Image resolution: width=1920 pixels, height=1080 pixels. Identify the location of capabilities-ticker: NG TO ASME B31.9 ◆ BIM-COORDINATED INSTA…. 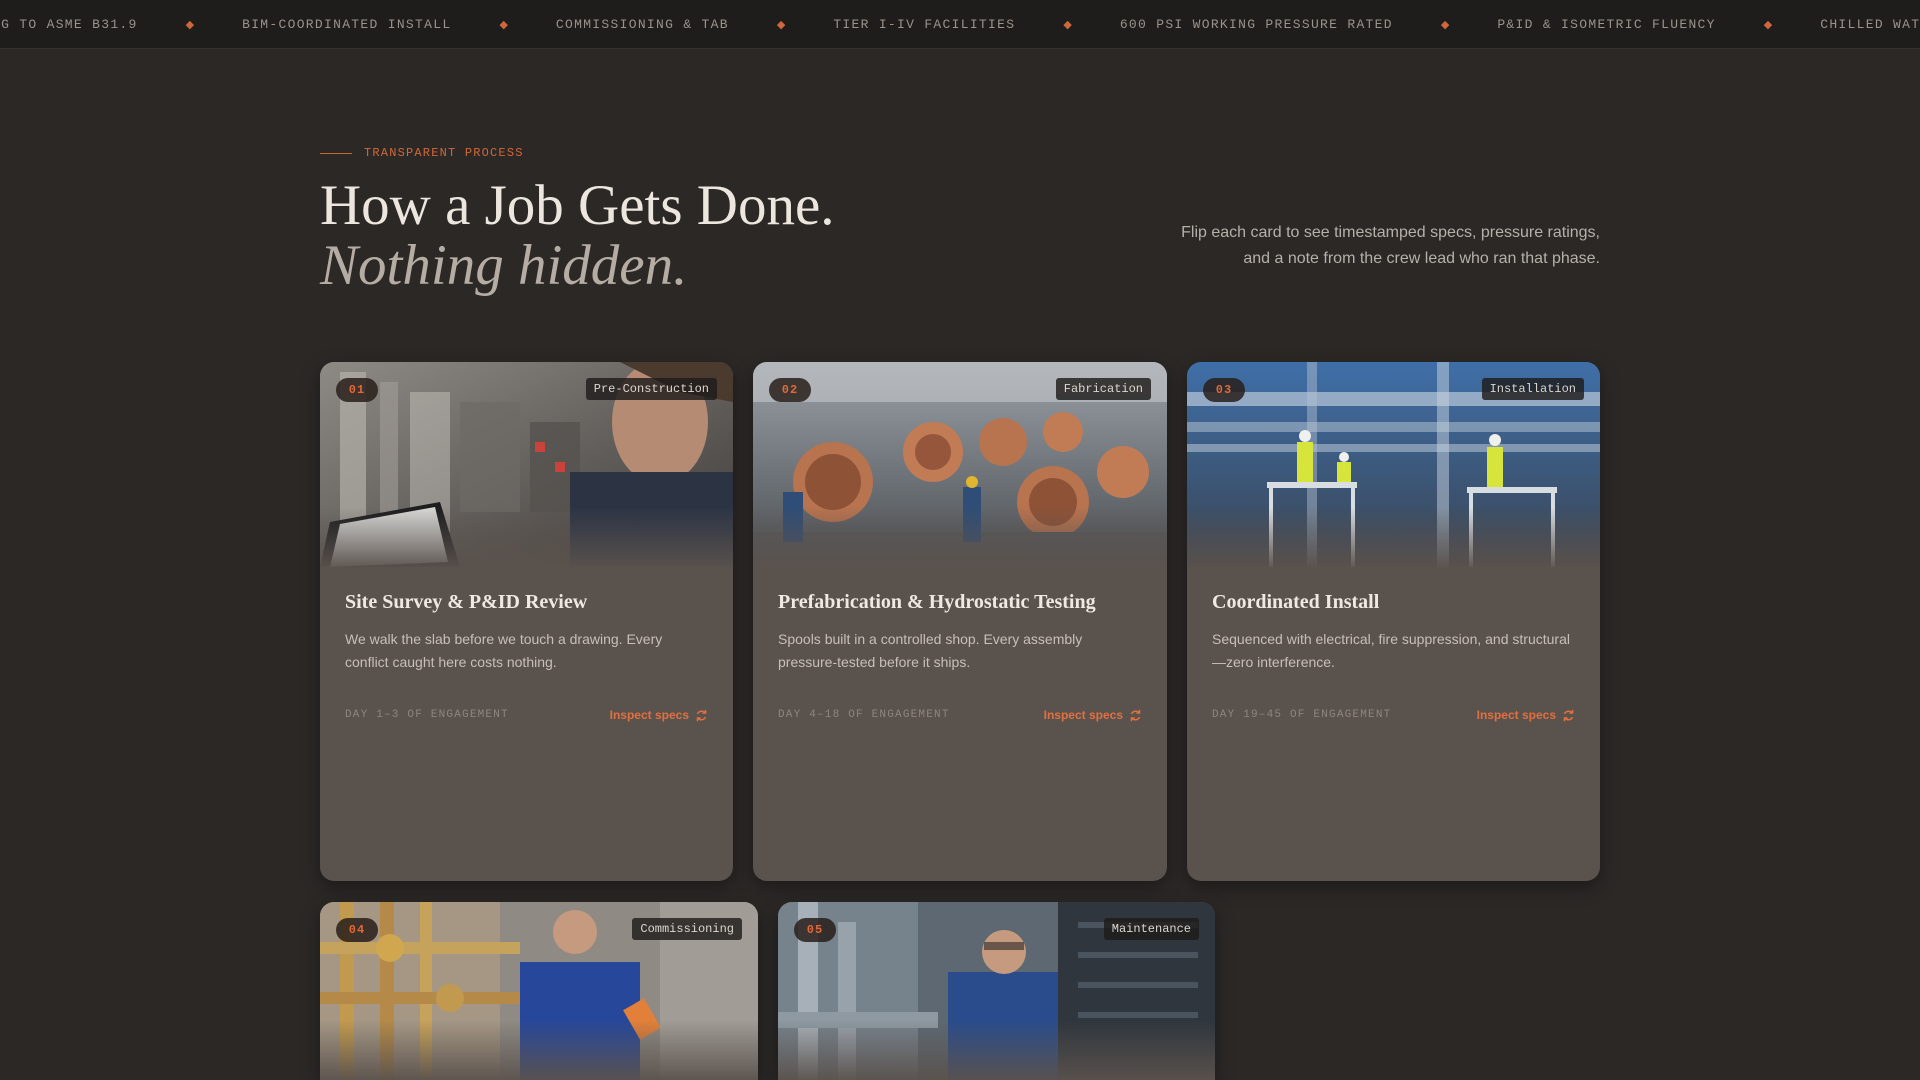
(960, 24).